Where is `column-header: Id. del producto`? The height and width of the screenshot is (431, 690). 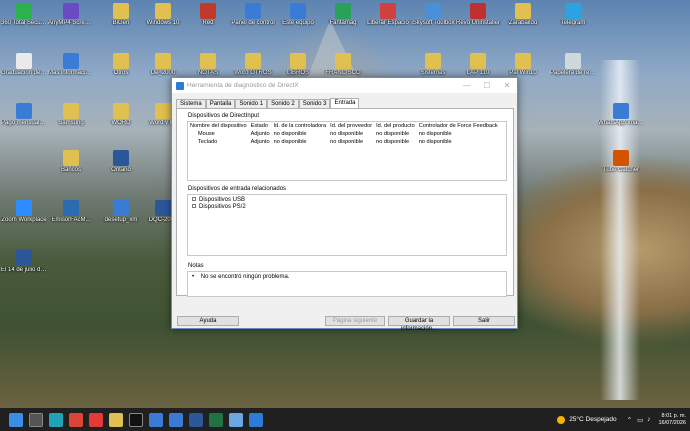
column-header: Id. del producto is located at coordinates (395, 126).